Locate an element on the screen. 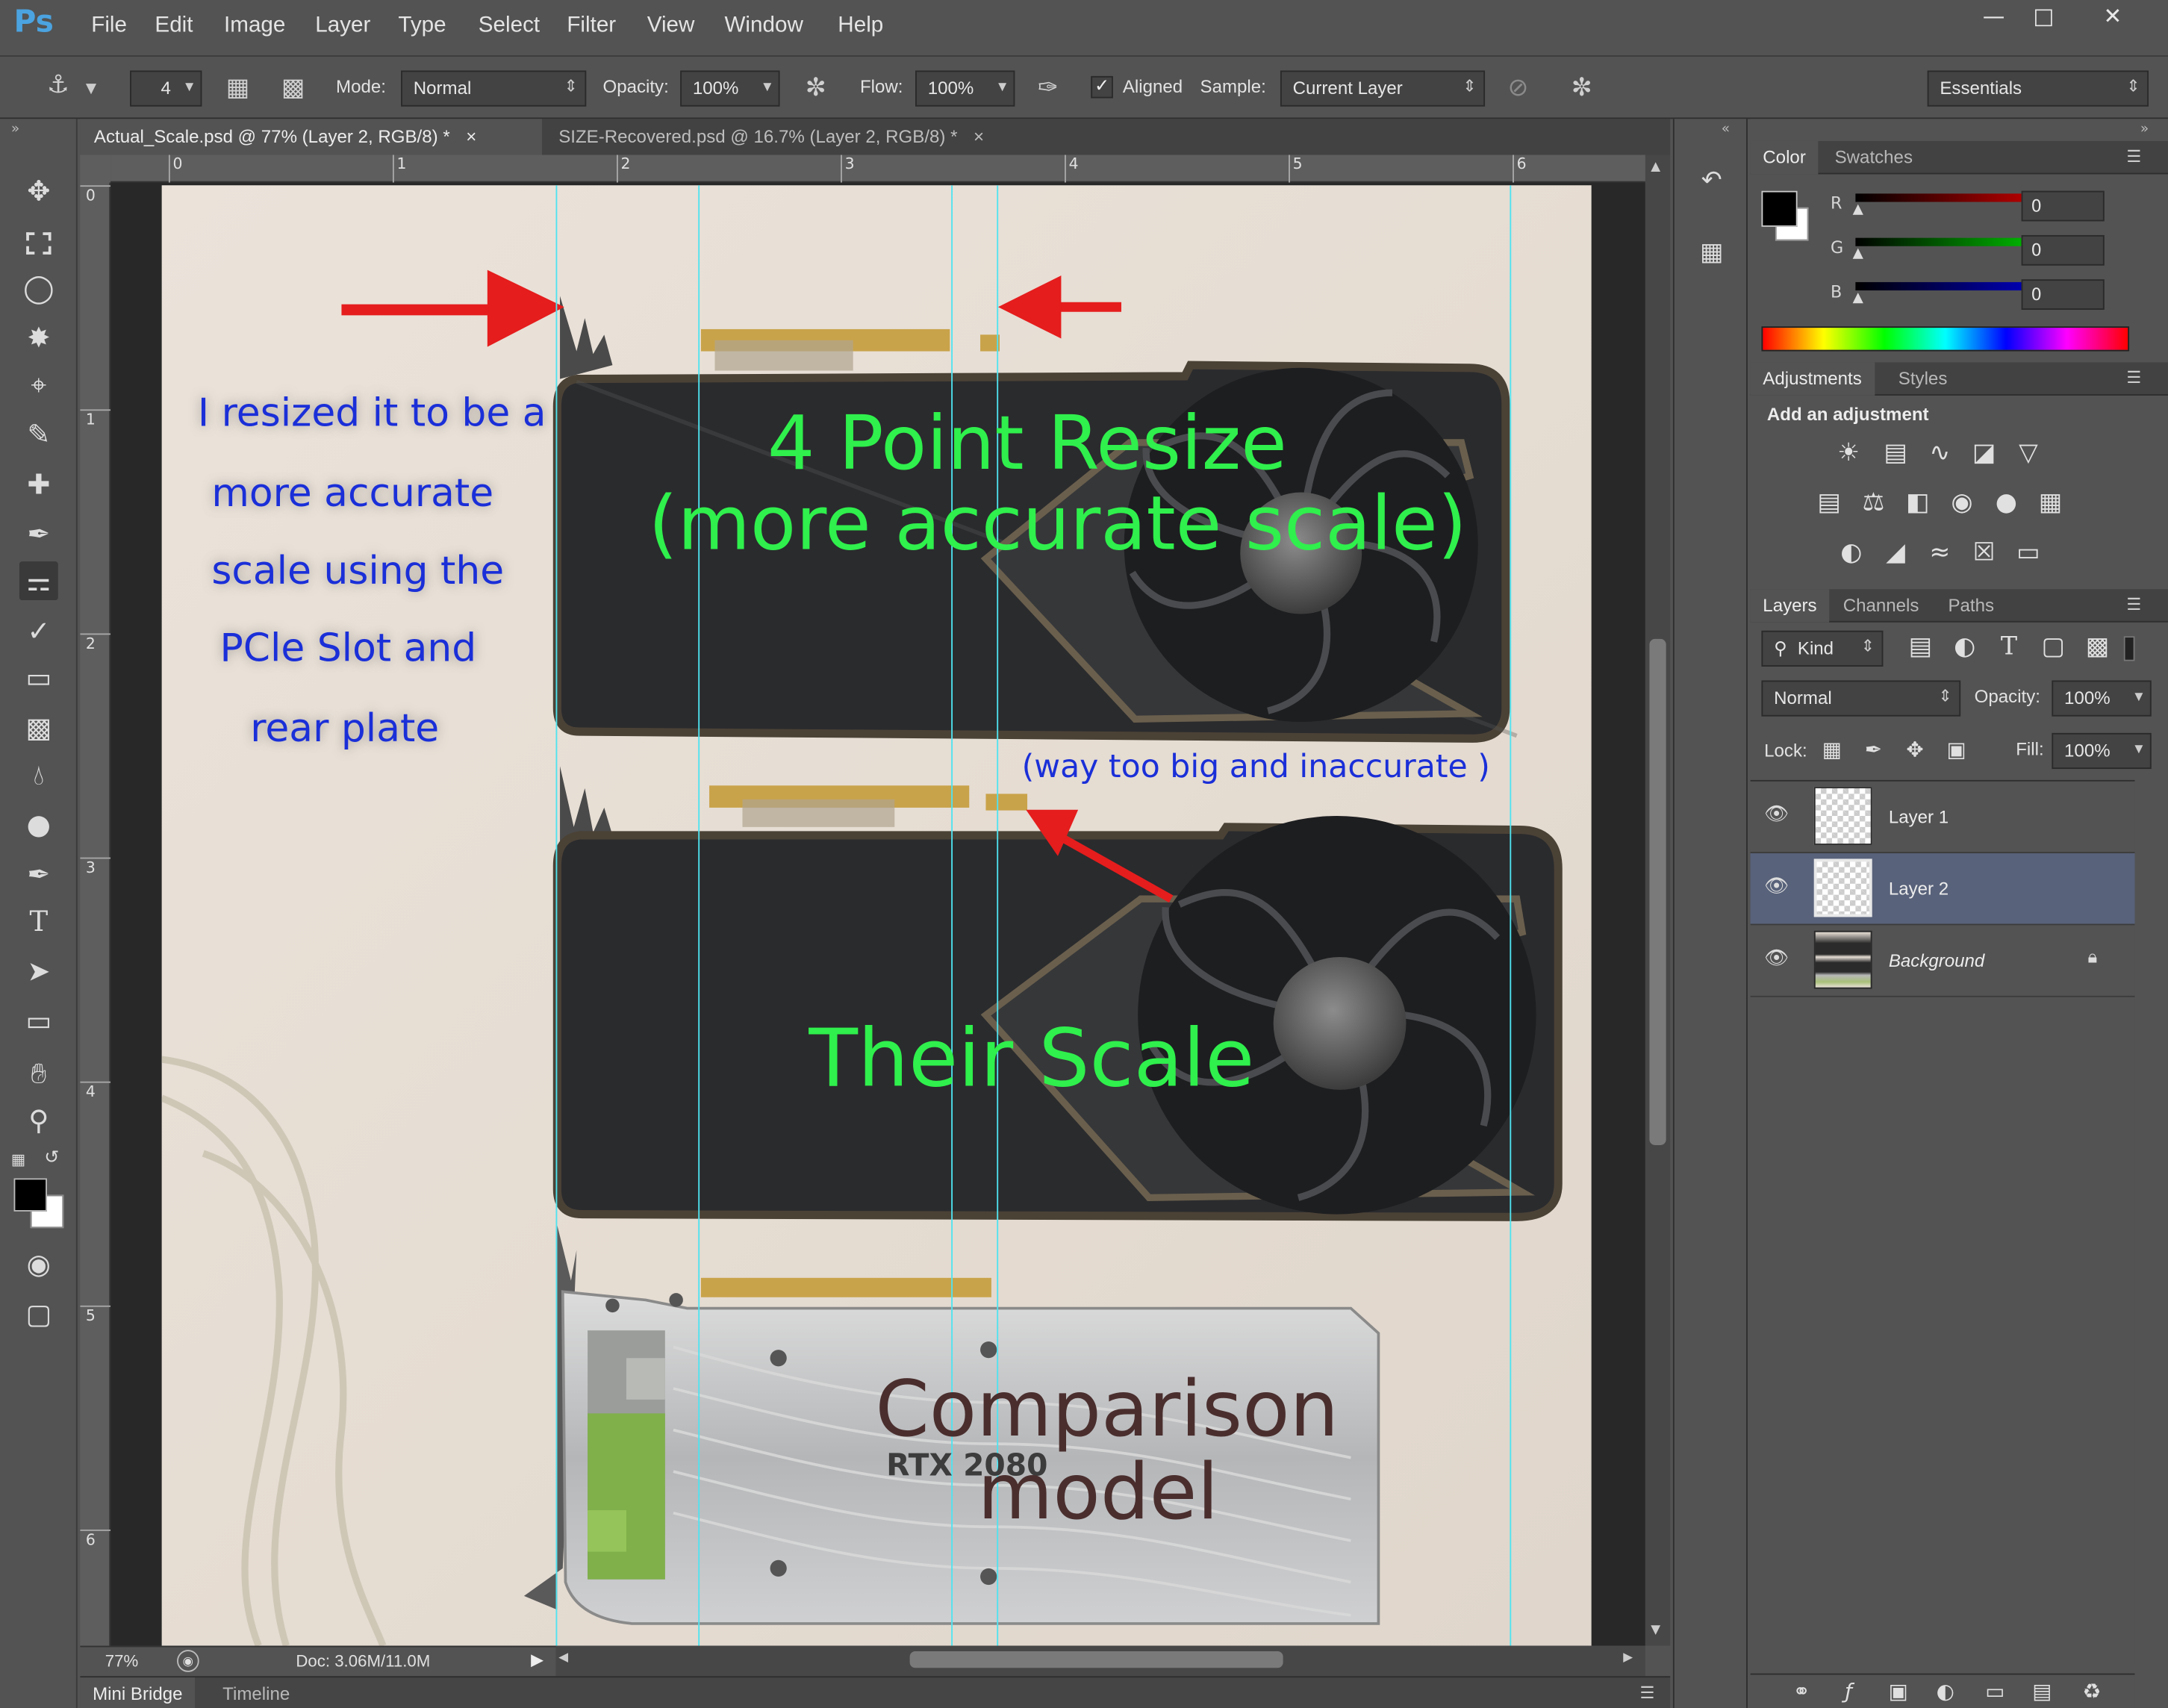  hand-tool-icon: ✋︎ is located at coordinates (38, 1073).